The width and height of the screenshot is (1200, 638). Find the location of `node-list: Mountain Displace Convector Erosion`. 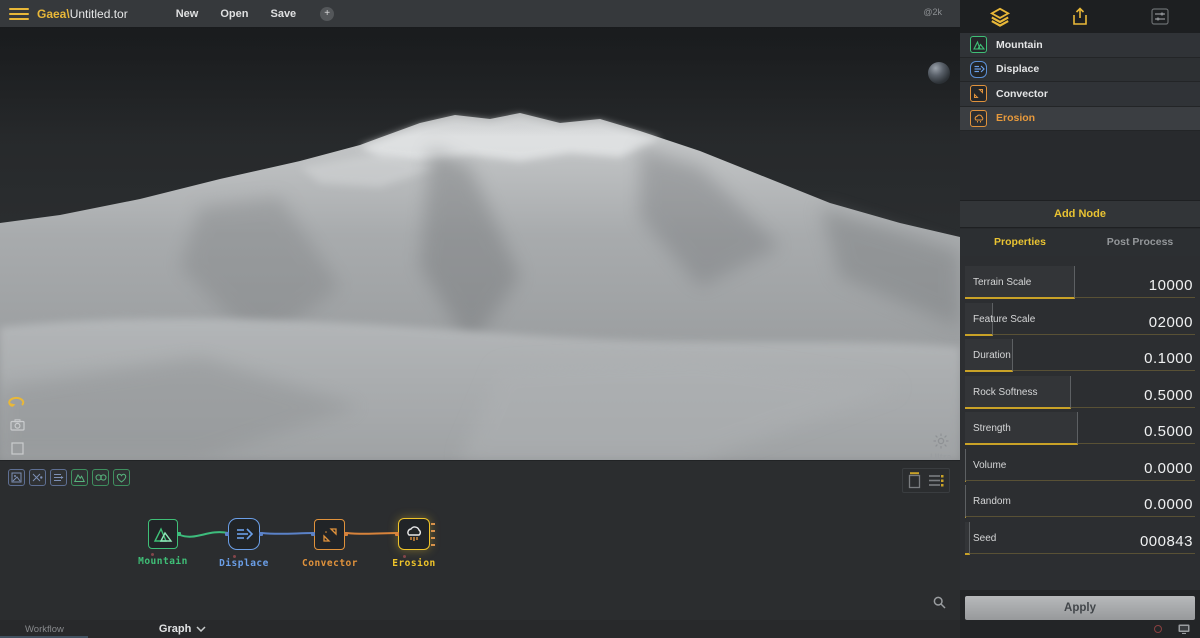

node-list: Mountain Displace Convector Erosion is located at coordinates (1080, 82).